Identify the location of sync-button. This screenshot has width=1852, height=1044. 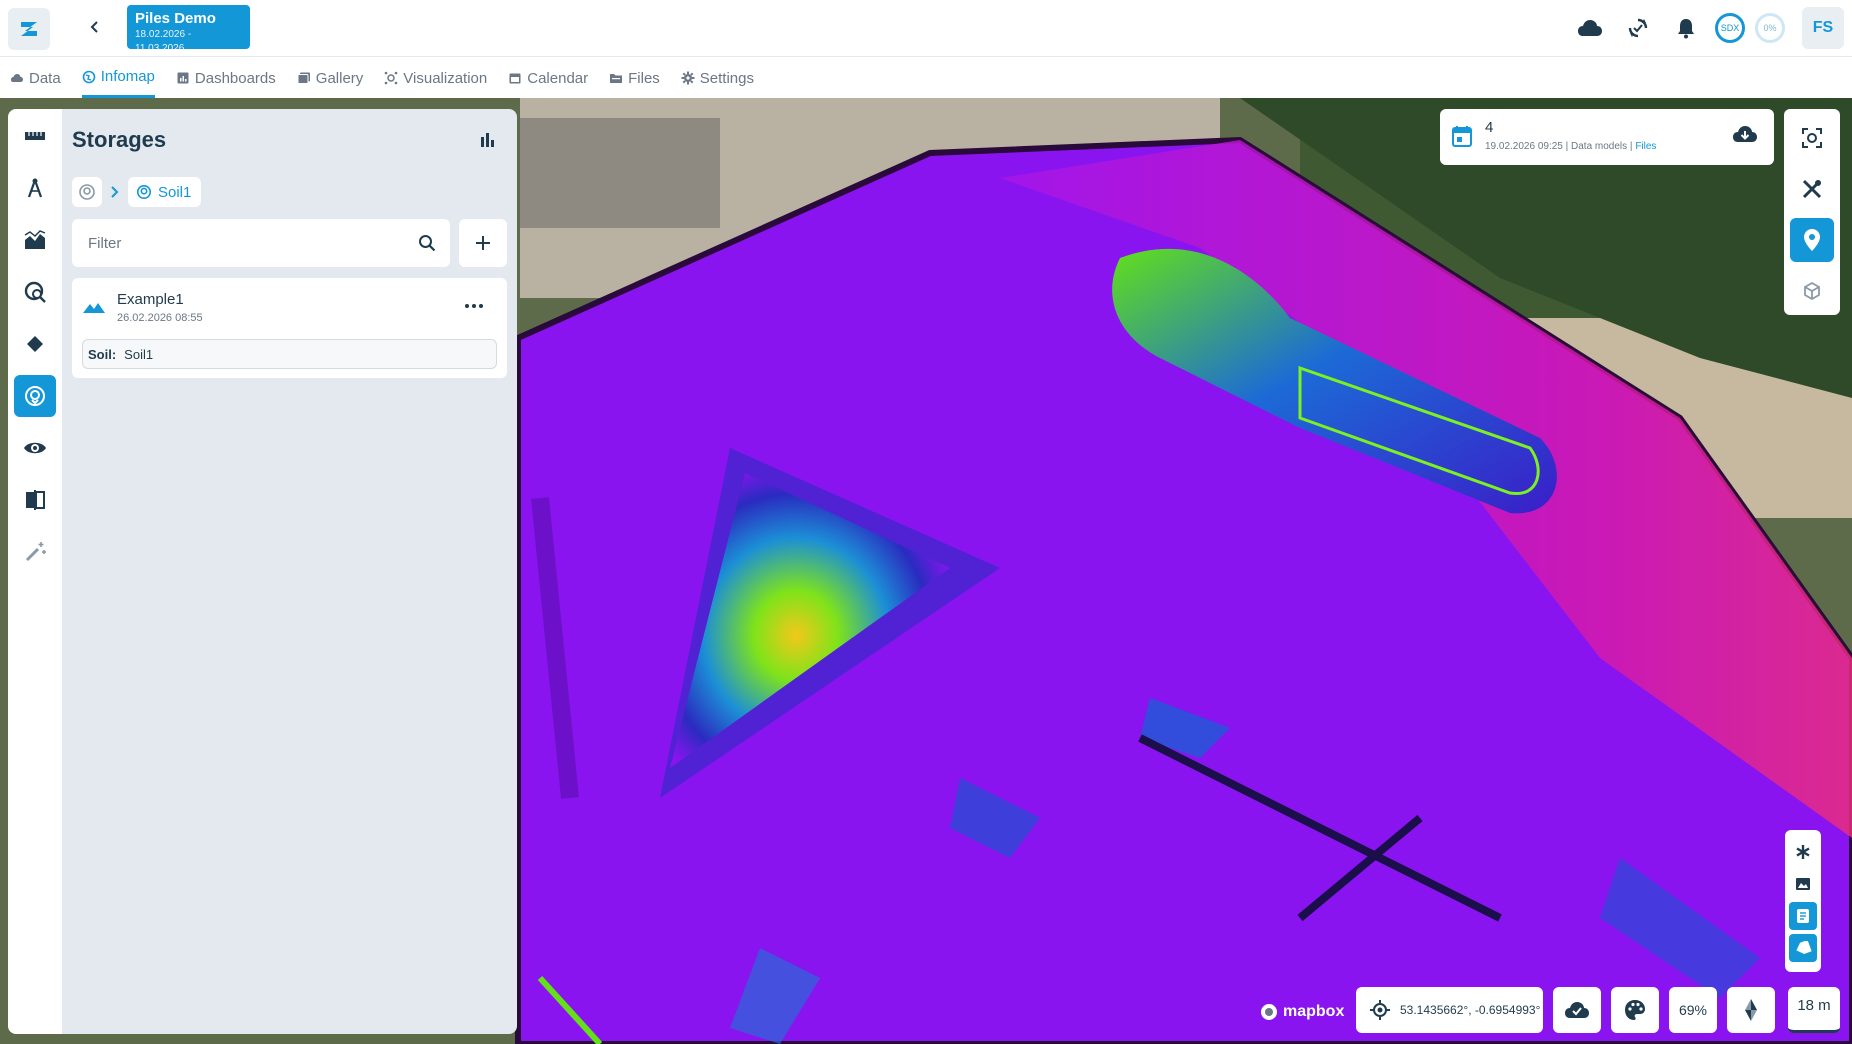
(1638, 28).